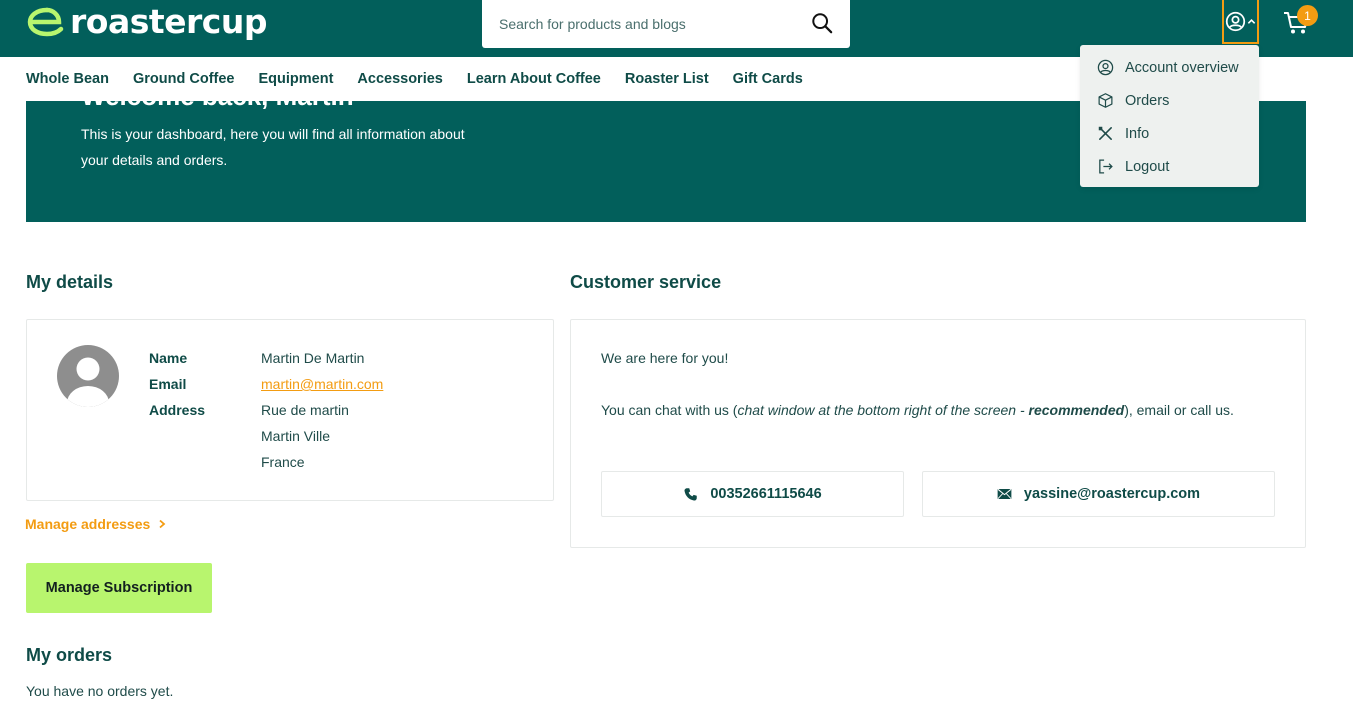  I want to click on manage-addresses-label: Manage addresses, so click(88, 524).